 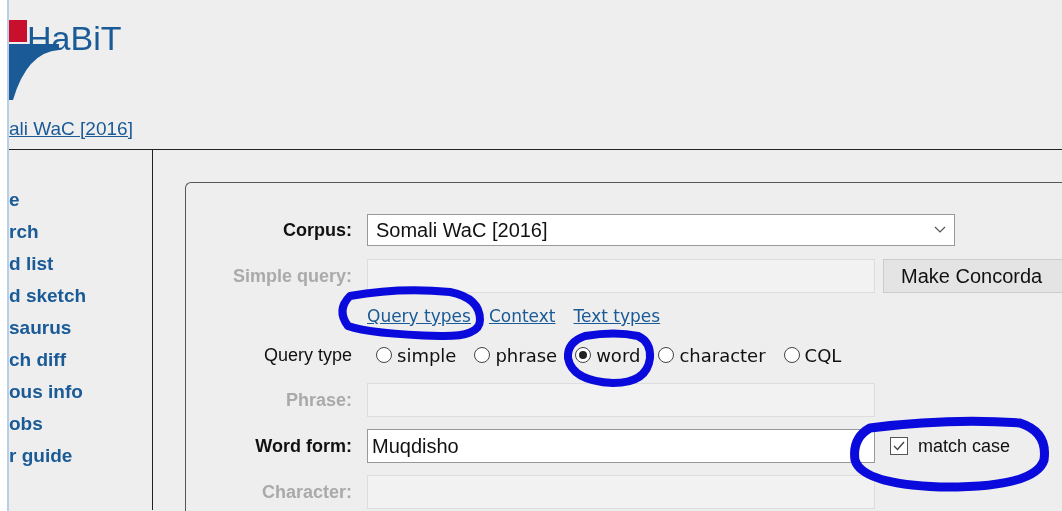 What do you see at coordinates (80, 423) in the screenshot?
I see `sidebar-item: obs` at bounding box center [80, 423].